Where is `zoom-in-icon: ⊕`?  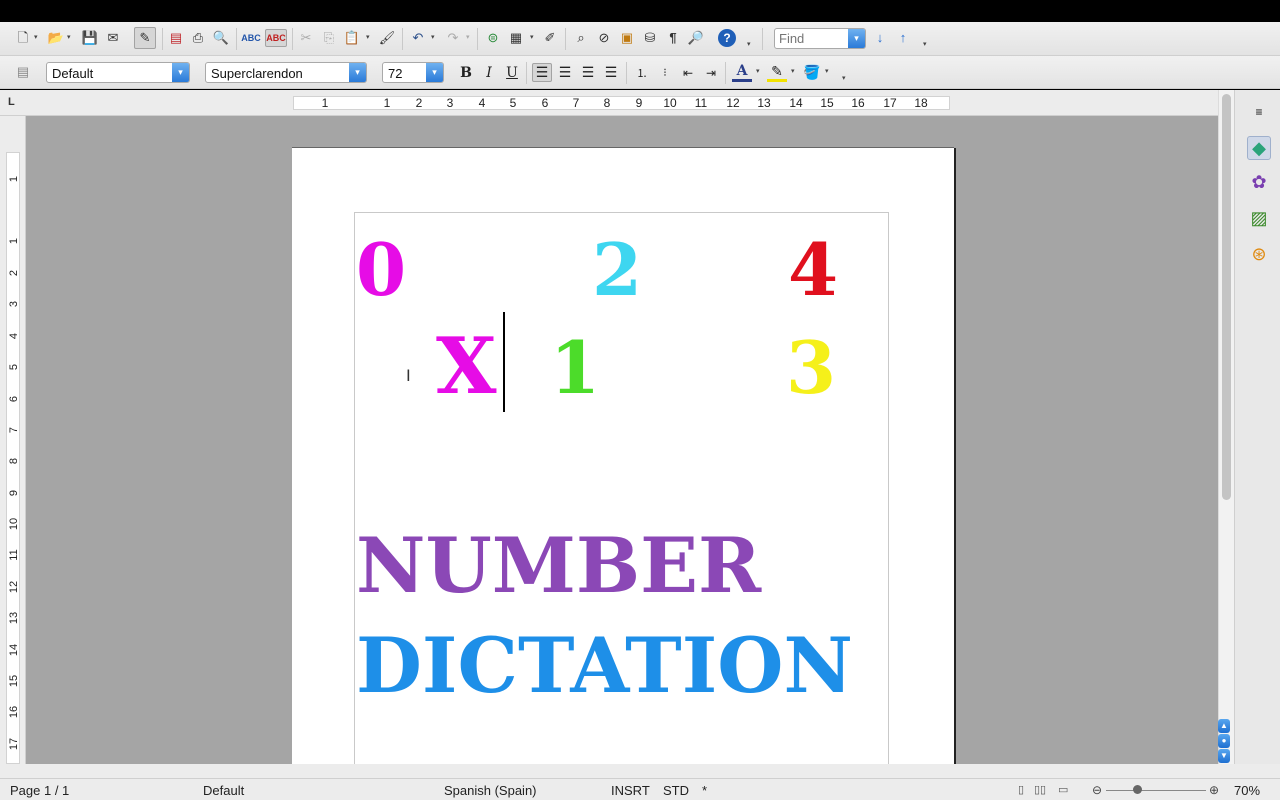
zoom-in-icon: ⊕ is located at coordinates (1214, 790).